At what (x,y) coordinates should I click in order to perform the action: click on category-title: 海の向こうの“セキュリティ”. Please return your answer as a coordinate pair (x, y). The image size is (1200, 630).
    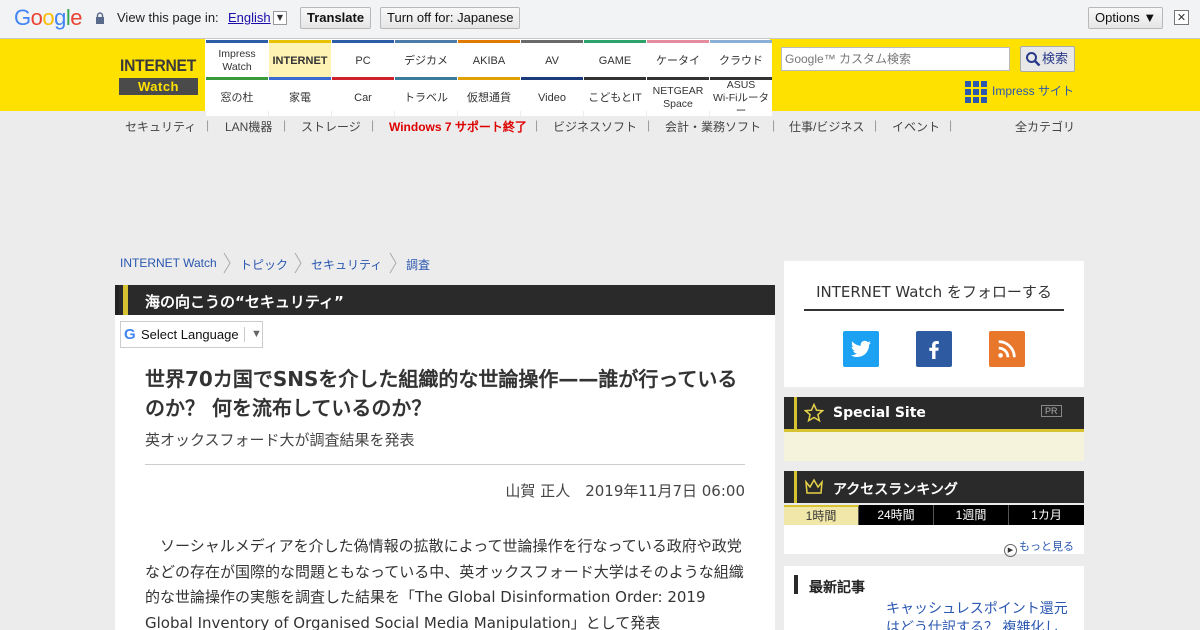
    Looking at the image, I should click on (244, 301).